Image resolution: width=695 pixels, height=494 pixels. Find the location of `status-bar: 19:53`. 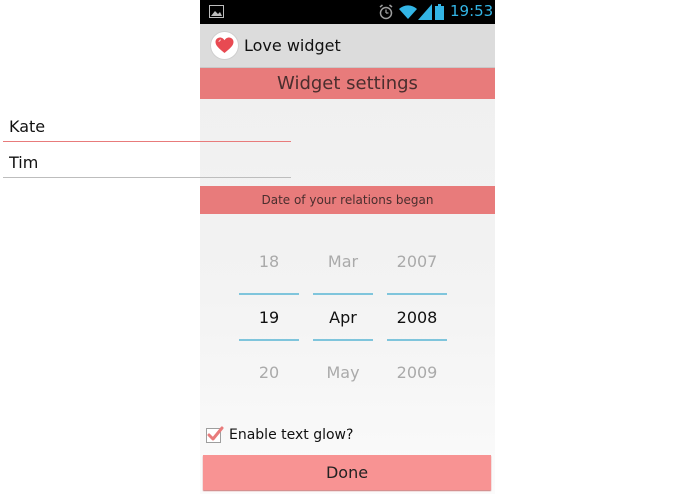

status-bar: 19:53 is located at coordinates (347, 12).